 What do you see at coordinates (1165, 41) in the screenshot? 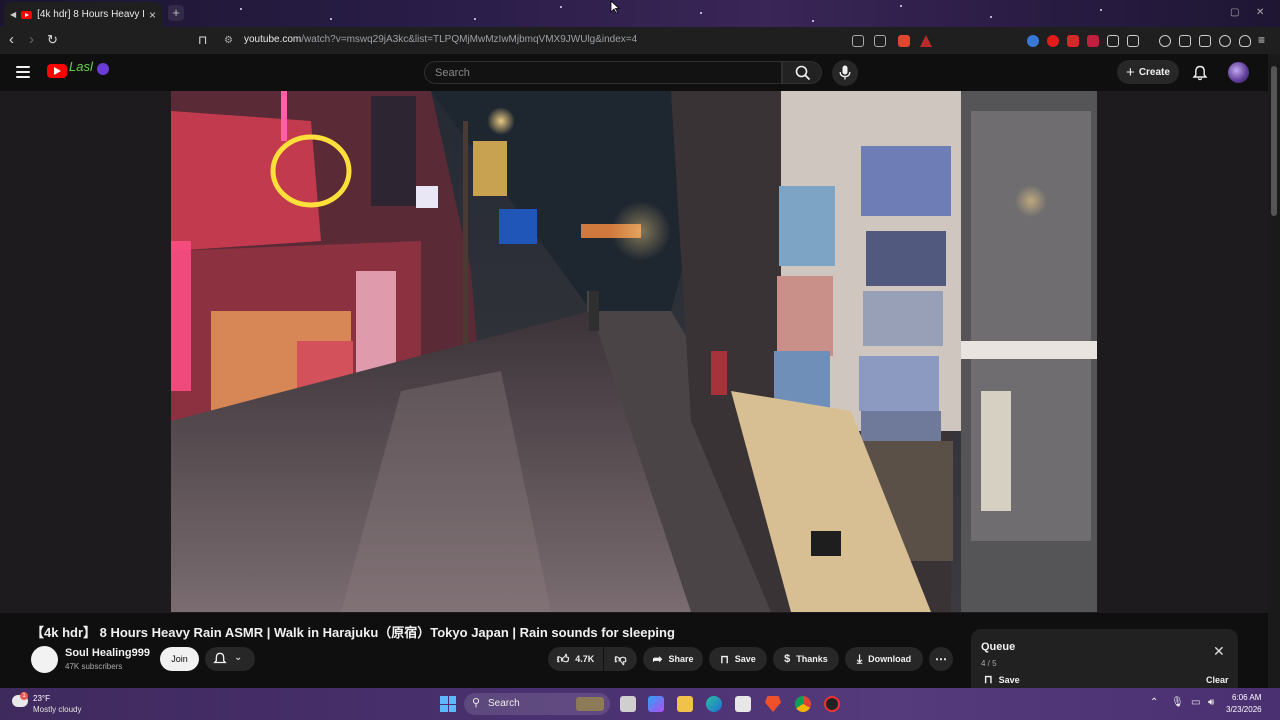
I see `media-icon` at bounding box center [1165, 41].